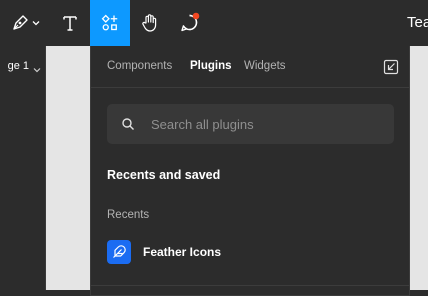  What do you see at coordinates (23, 168) in the screenshot?
I see `left-panel: ge 1` at bounding box center [23, 168].